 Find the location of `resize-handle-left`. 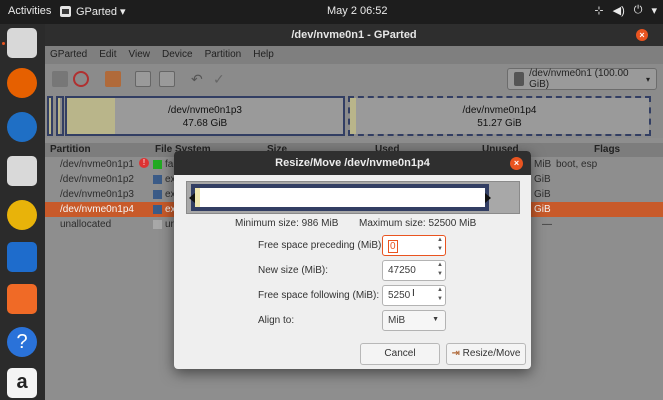

resize-handle-left is located at coordinates (192, 198).